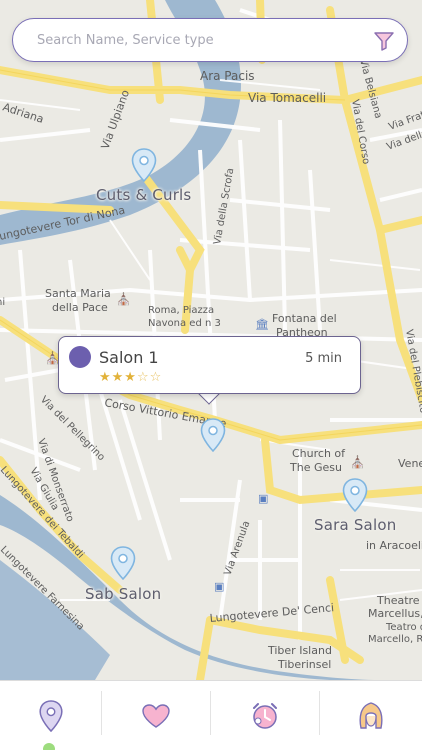 This screenshot has width=422, height=750. I want to click on tab-favorites, so click(156, 715).